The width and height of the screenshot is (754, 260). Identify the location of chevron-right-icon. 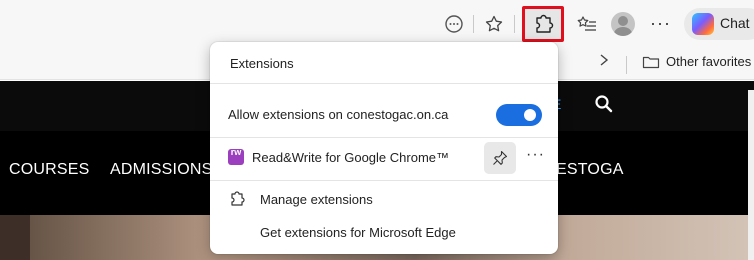
(604, 62).